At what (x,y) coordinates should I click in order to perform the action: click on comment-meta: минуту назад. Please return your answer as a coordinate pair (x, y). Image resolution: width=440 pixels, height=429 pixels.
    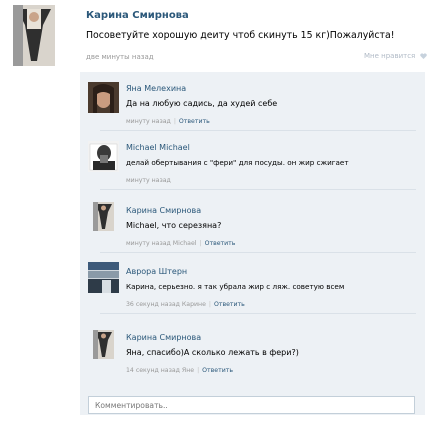
    Looking at the image, I should click on (148, 180).